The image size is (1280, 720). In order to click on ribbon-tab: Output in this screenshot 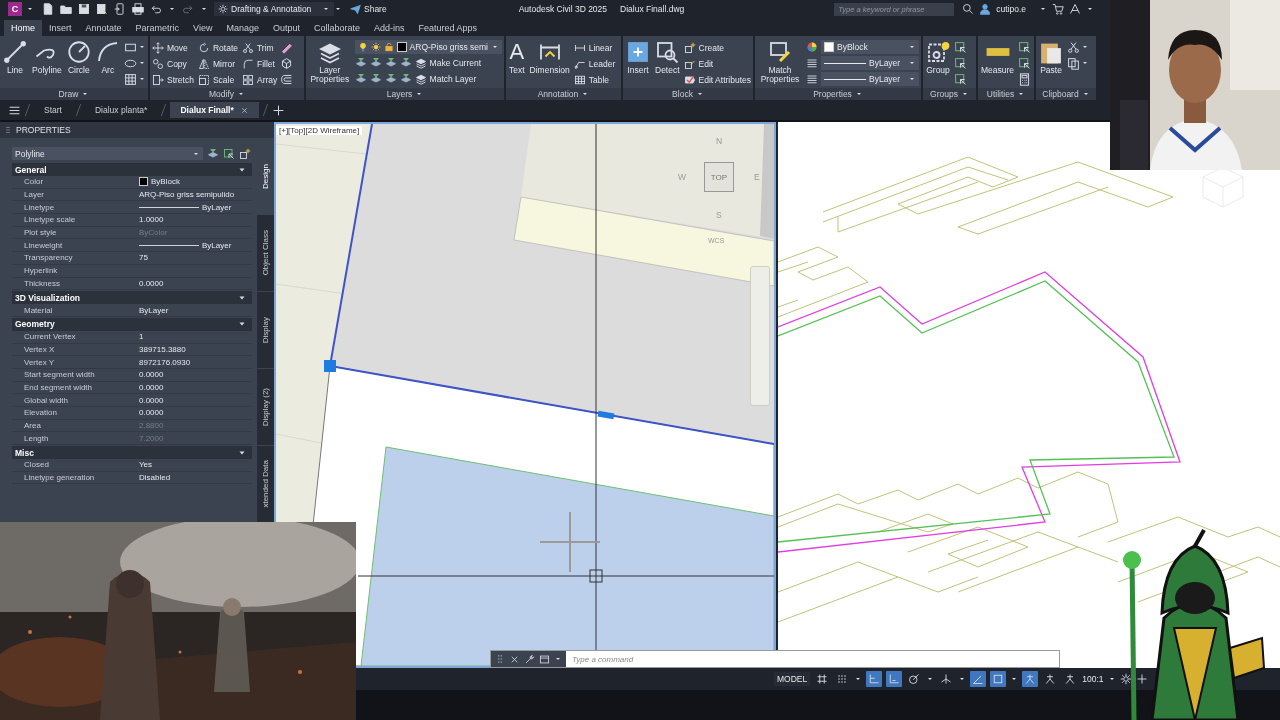, I will do `click(286, 28)`.